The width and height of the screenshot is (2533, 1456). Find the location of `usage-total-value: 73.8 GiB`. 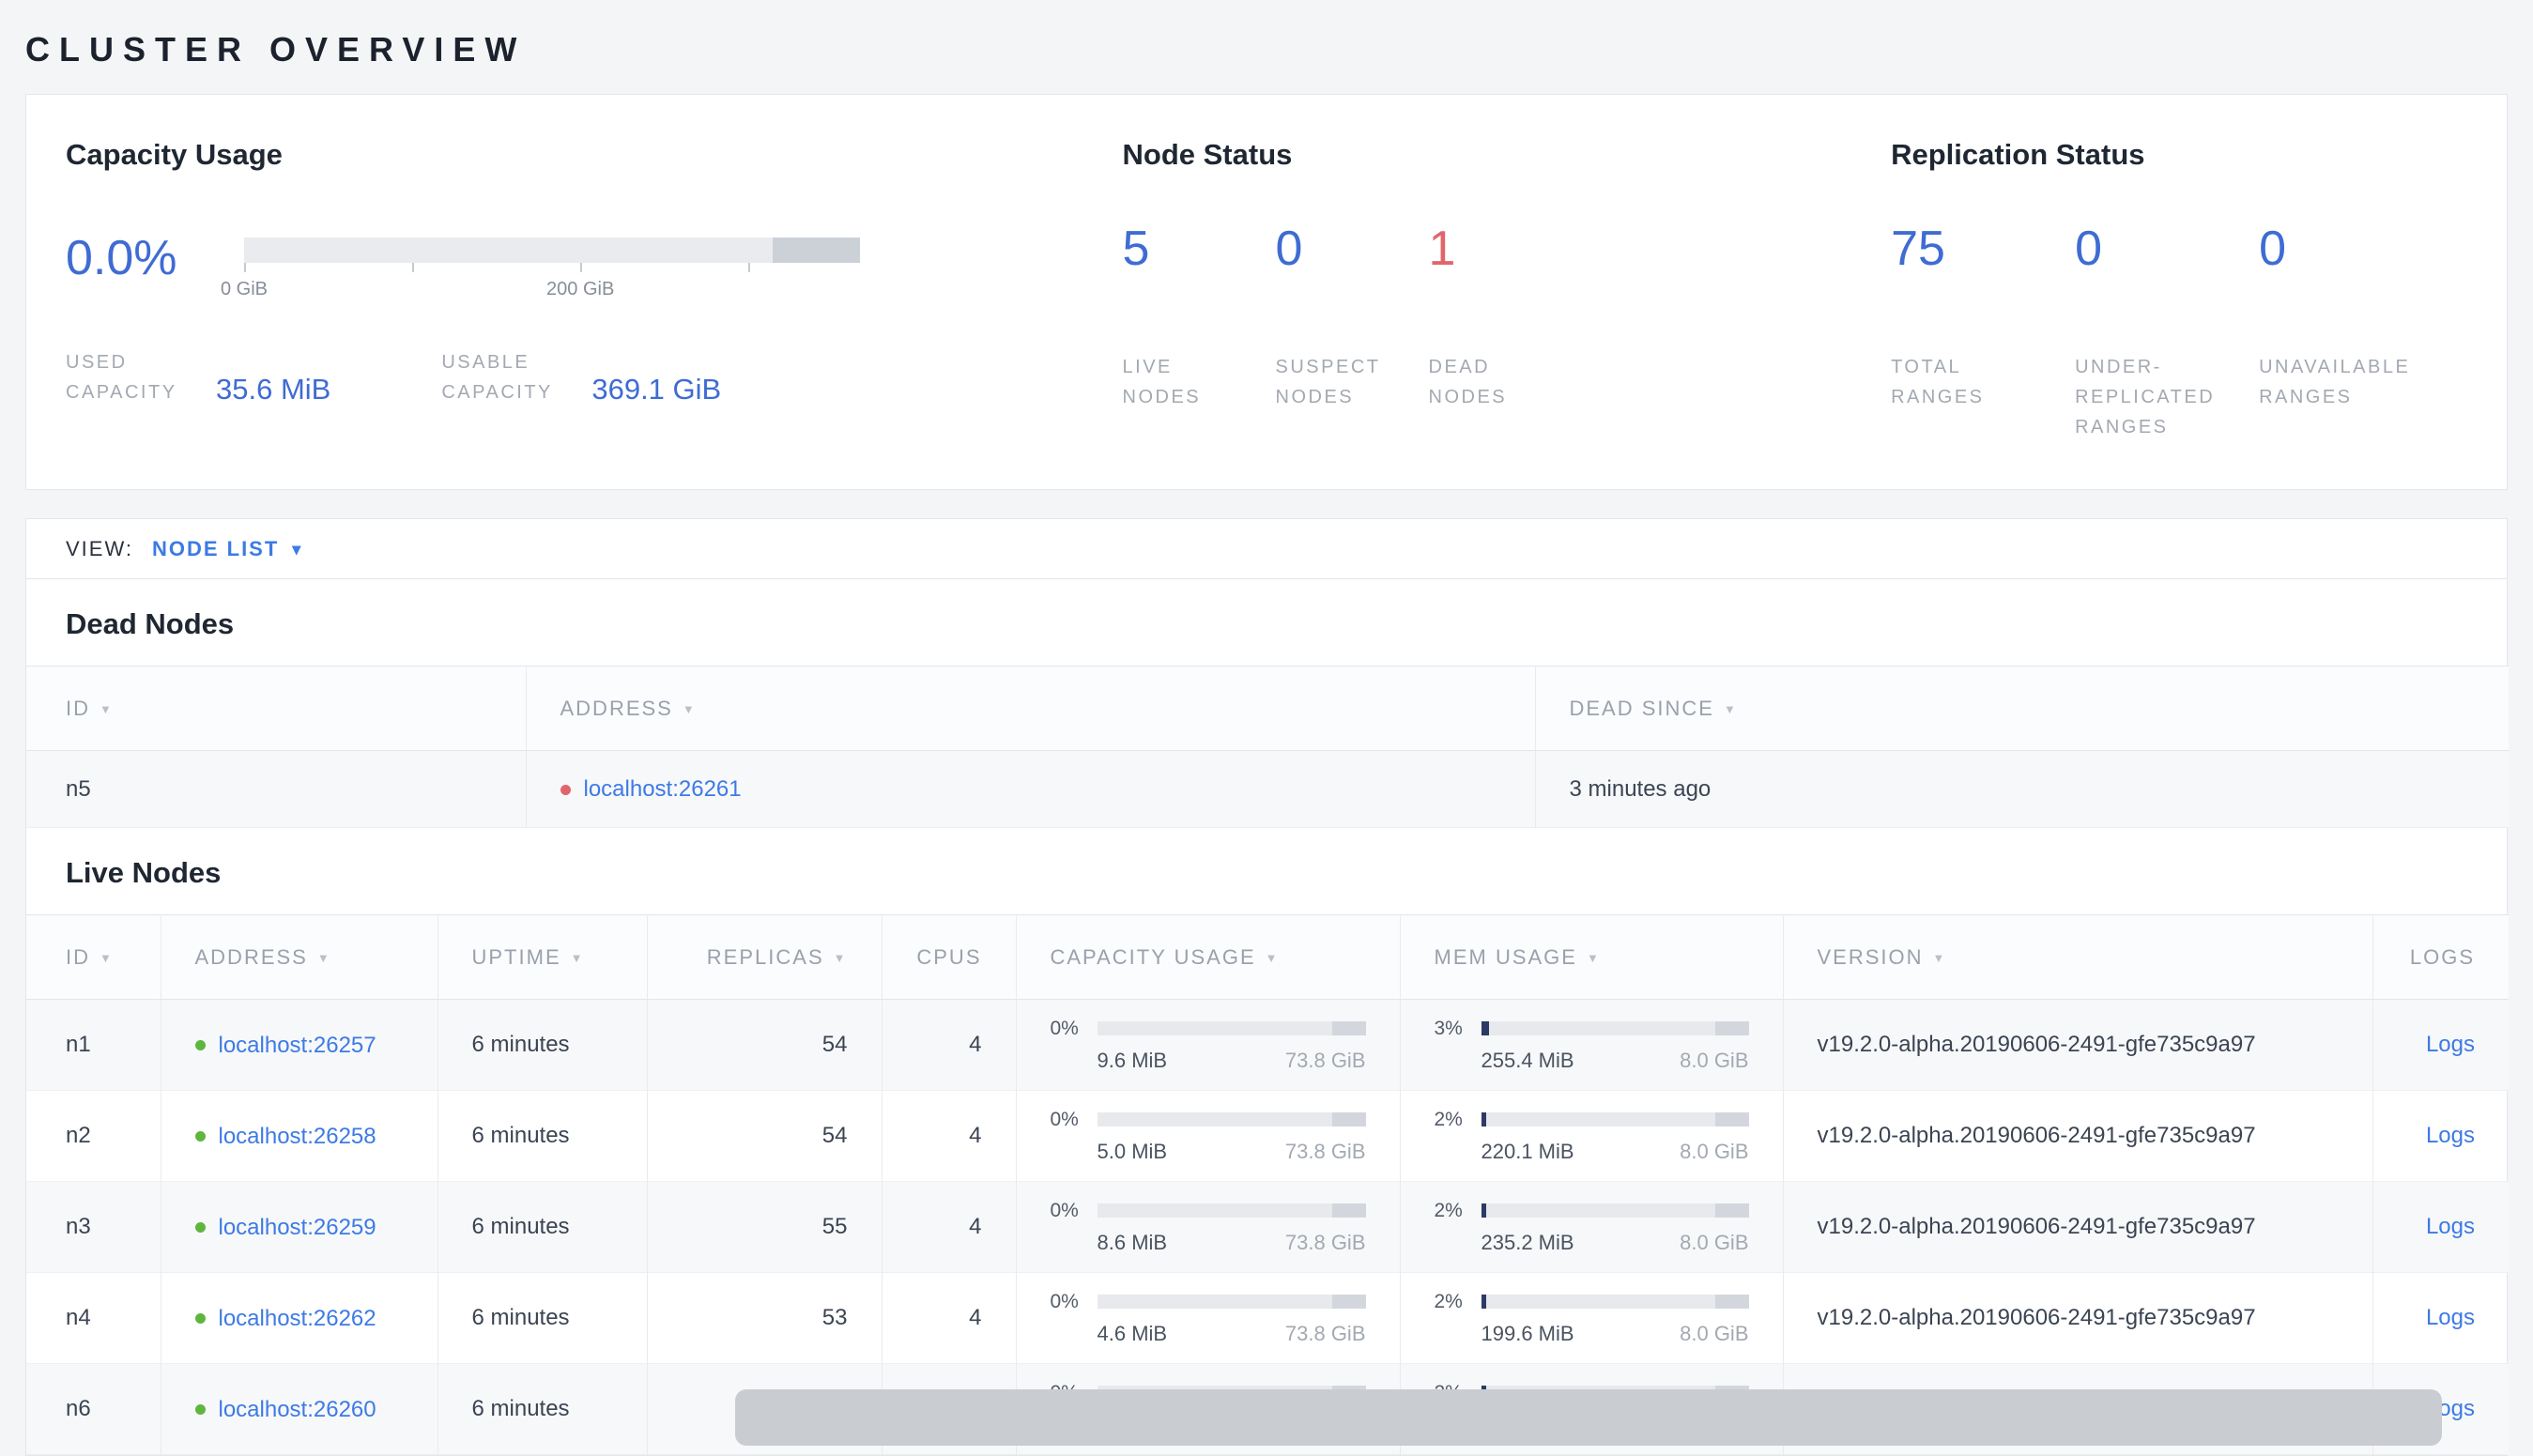

usage-total-value: 73.8 GiB is located at coordinates (1325, 1333).